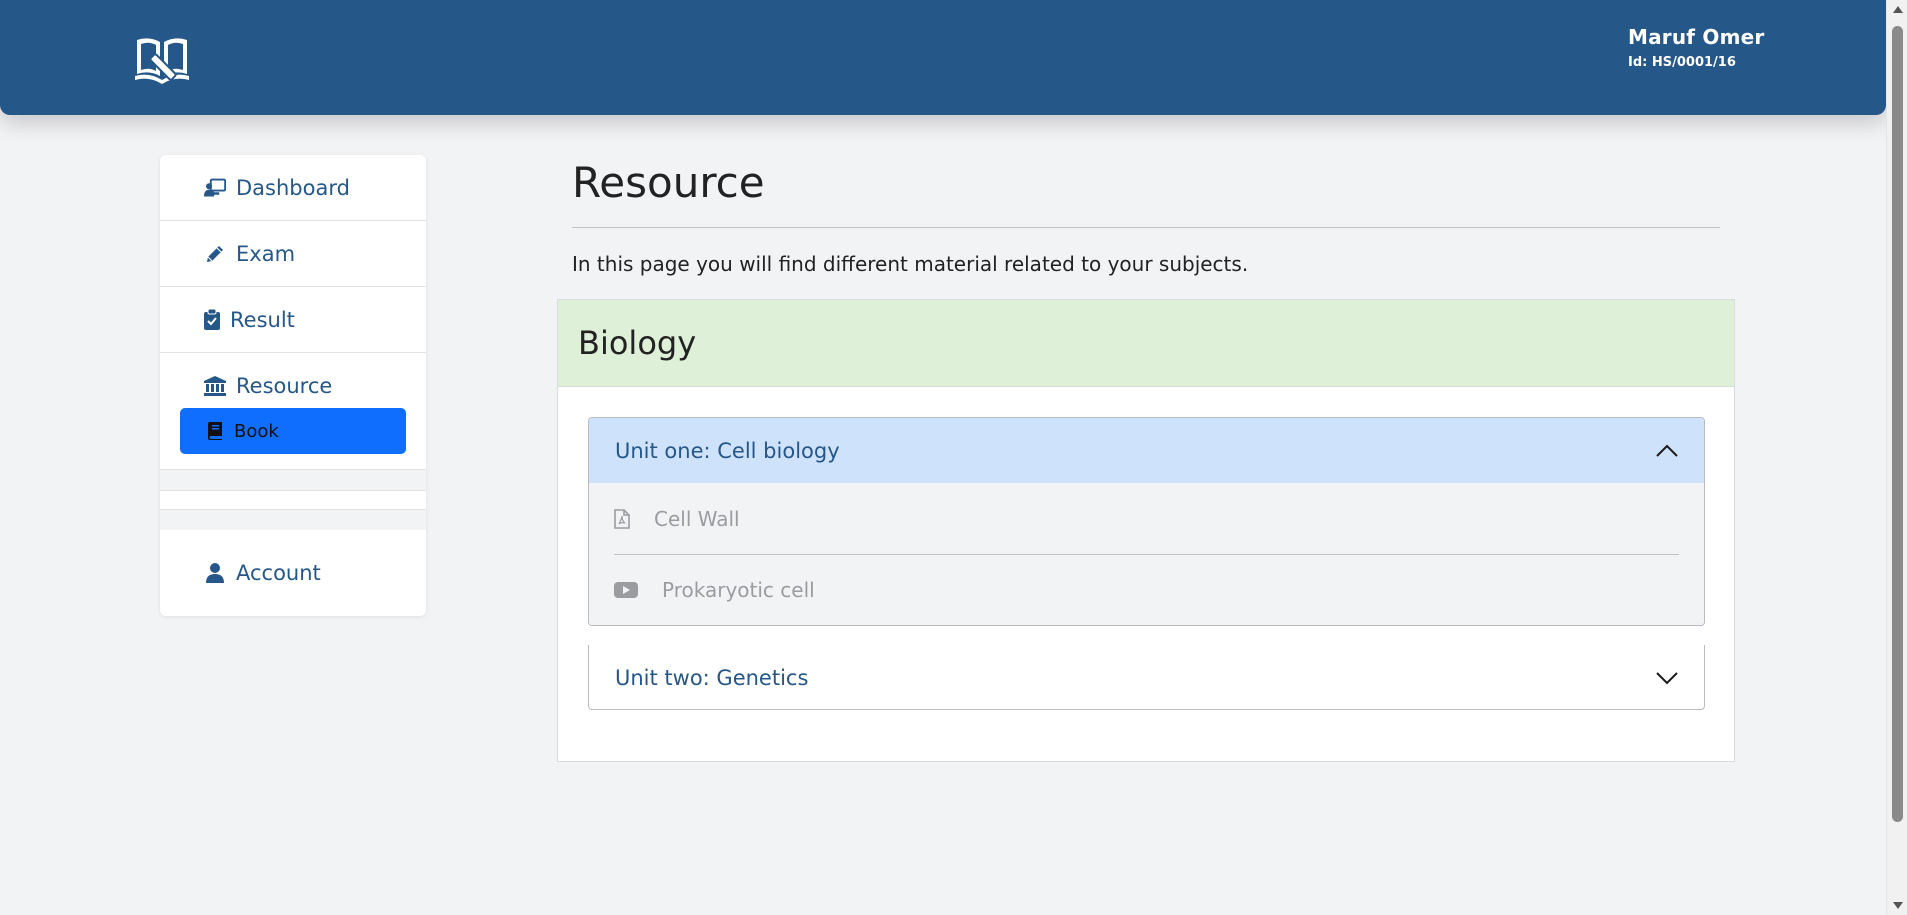 This screenshot has height=915, width=1907. What do you see at coordinates (1696, 37) in the screenshot?
I see `user-name: Maruf Omer` at bounding box center [1696, 37].